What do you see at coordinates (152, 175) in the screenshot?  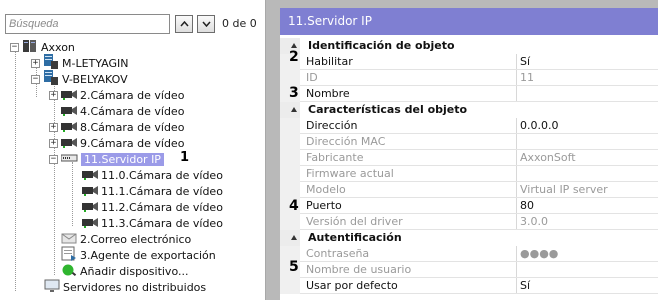 I see `tree-item-camera-11-0: 11.0.Cámara de vídeo` at bounding box center [152, 175].